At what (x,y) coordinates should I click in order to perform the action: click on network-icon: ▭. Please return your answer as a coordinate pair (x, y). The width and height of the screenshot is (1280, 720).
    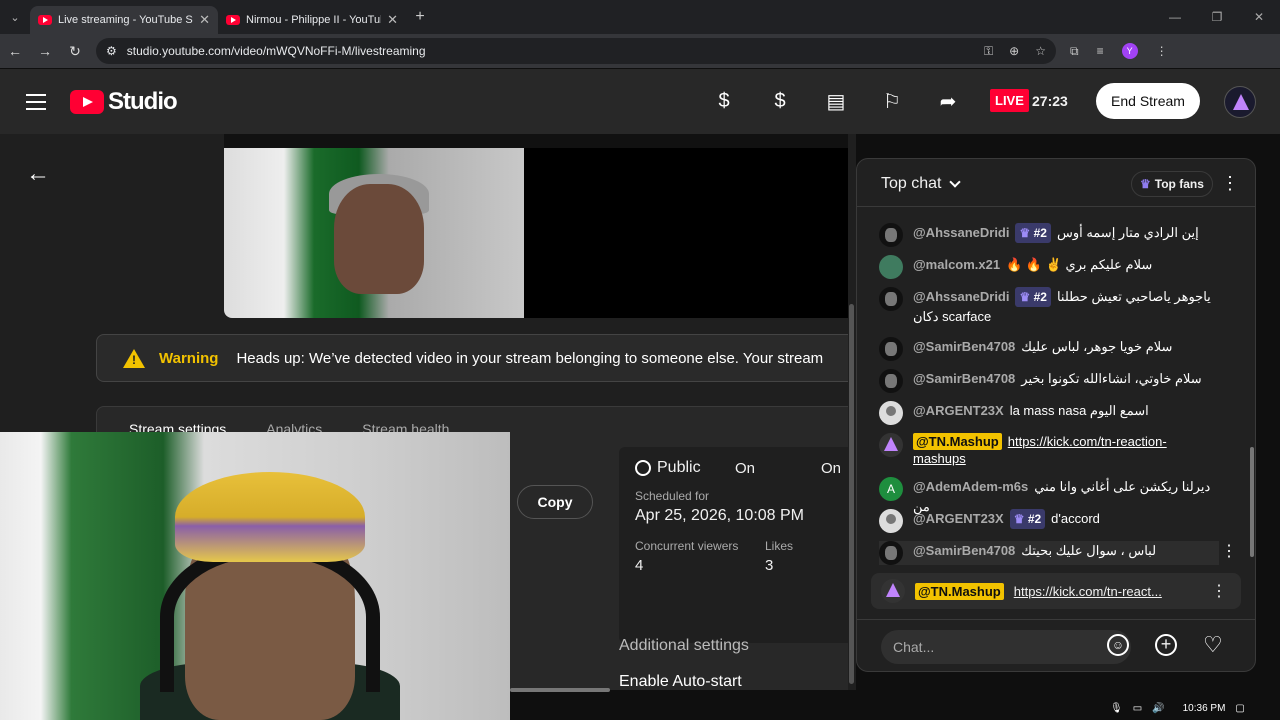
    Looking at the image, I should click on (1137, 708).